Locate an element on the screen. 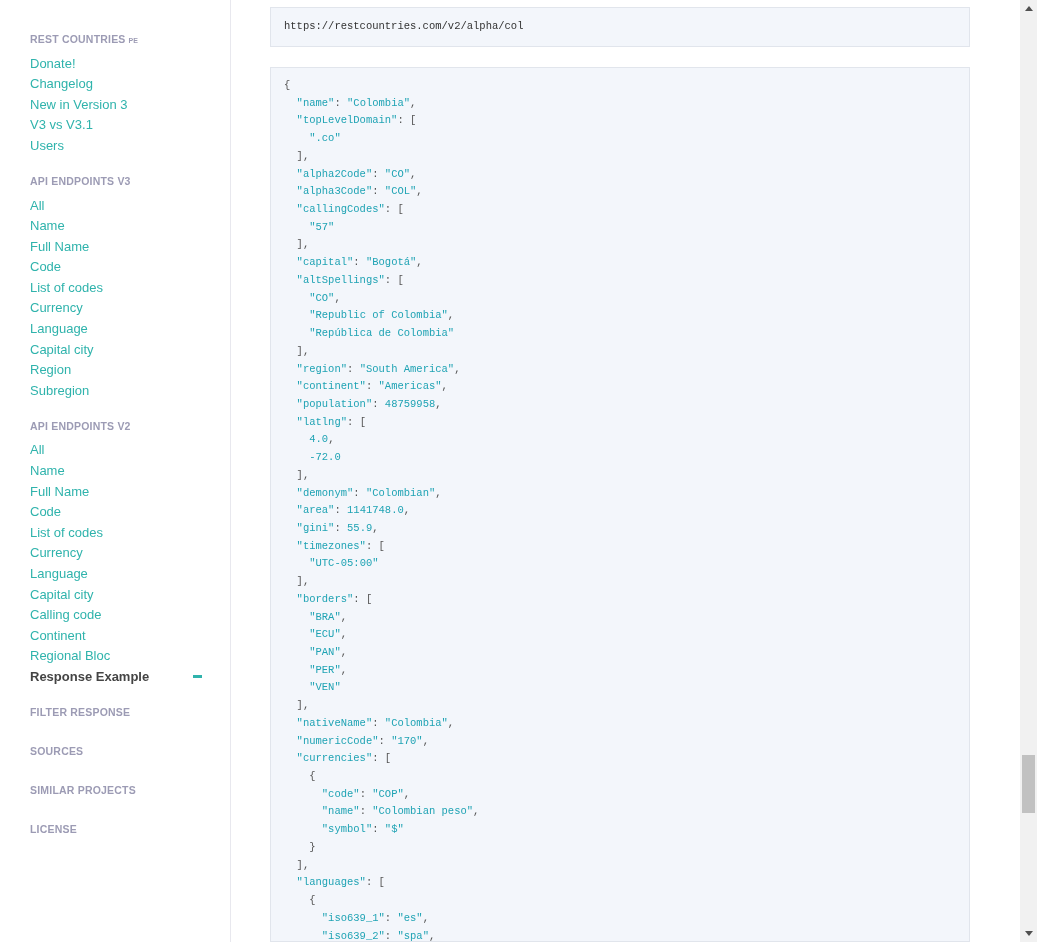 The width and height of the screenshot is (1037, 942). scrollbar-thumb is located at coordinates (1028, 784).